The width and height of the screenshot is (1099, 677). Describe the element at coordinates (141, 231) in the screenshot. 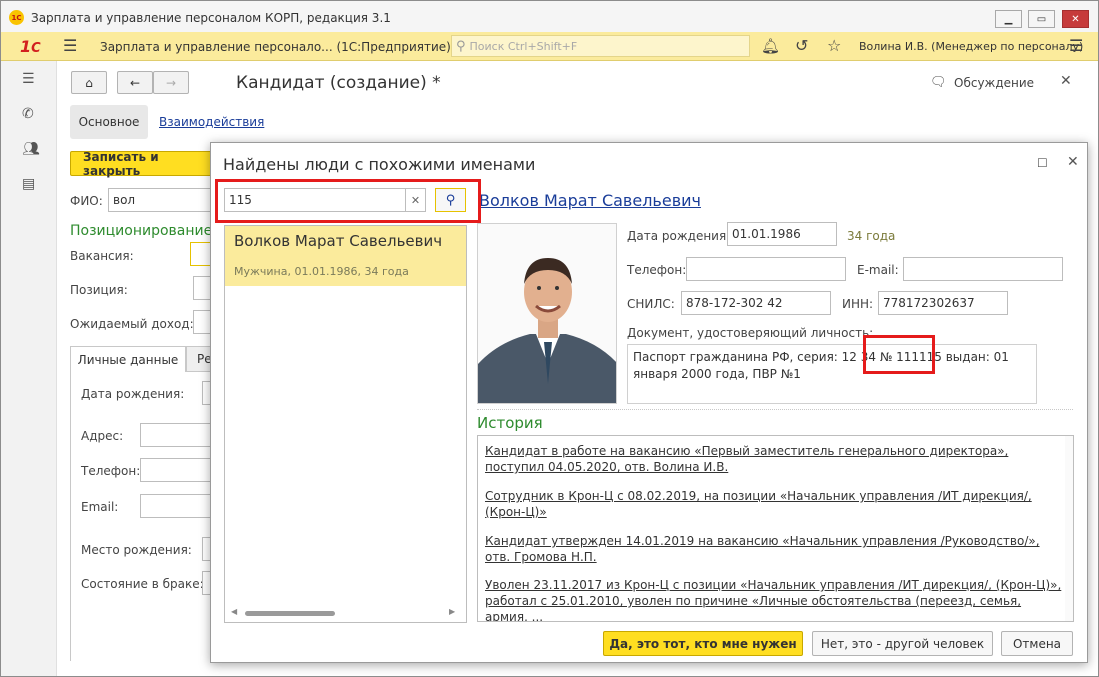

I see `positioning-section-title: Позиционирование` at that location.